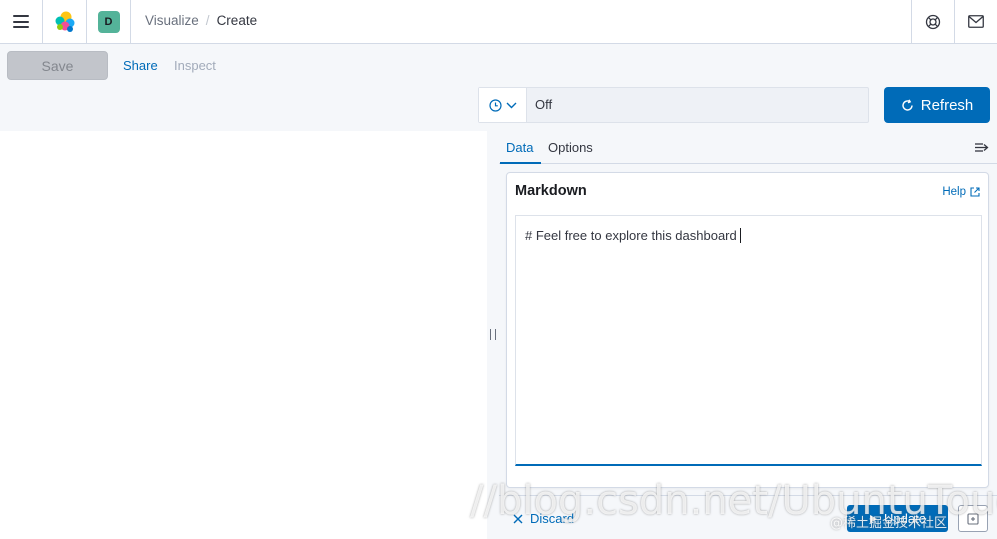 This screenshot has height=539, width=997. I want to click on tab-data: Data, so click(519, 147).